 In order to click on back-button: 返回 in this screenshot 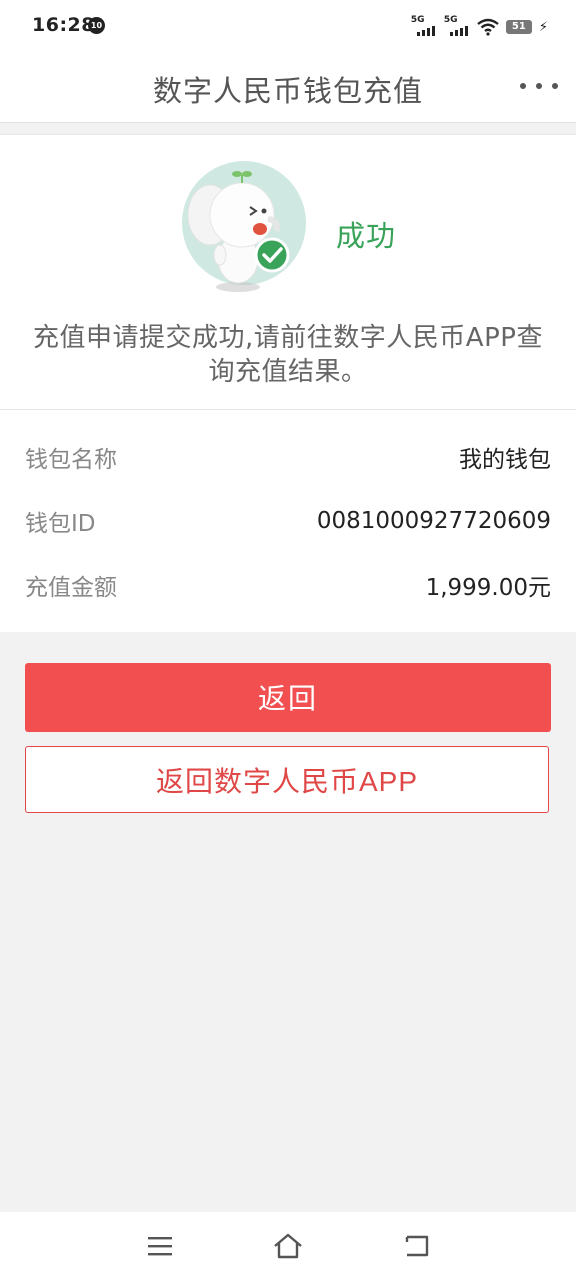, I will do `click(288, 697)`.